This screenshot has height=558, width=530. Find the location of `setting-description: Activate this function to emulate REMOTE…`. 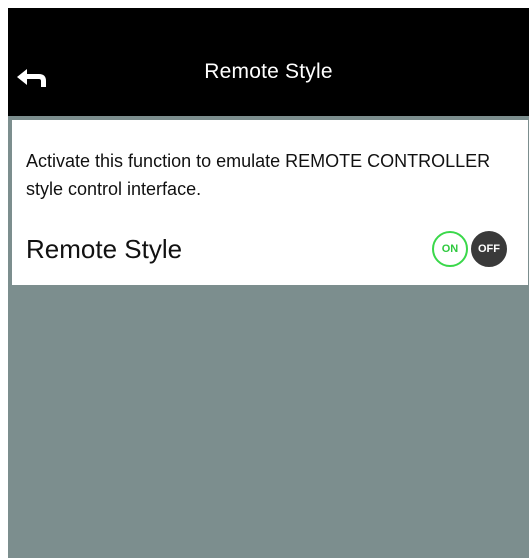

setting-description: Activate this function to emulate REMOTE… is located at coordinates (258, 175).